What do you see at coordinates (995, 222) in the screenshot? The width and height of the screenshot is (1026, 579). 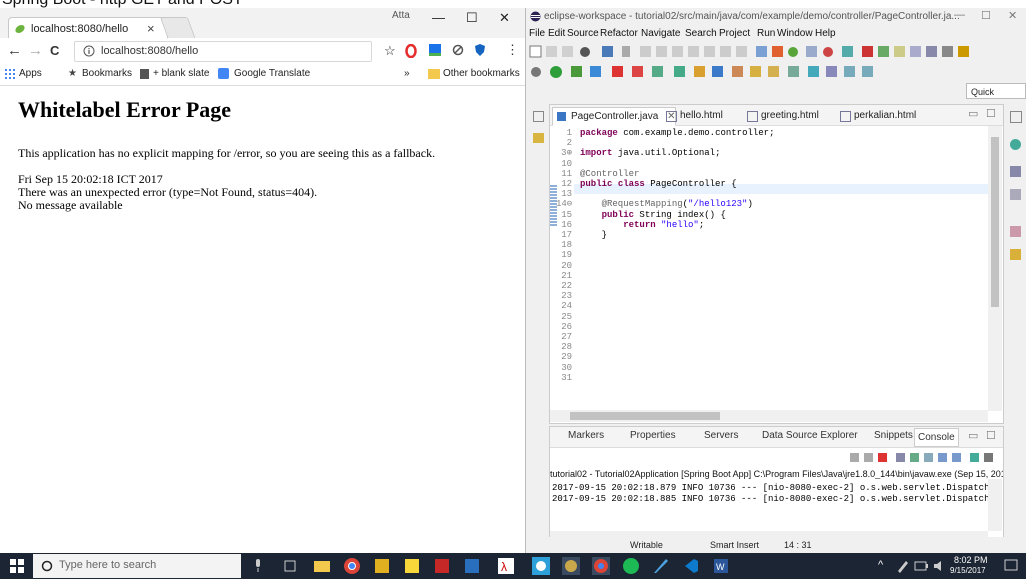 I see `editor-vertical-scroll-thumb` at bounding box center [995, 222].